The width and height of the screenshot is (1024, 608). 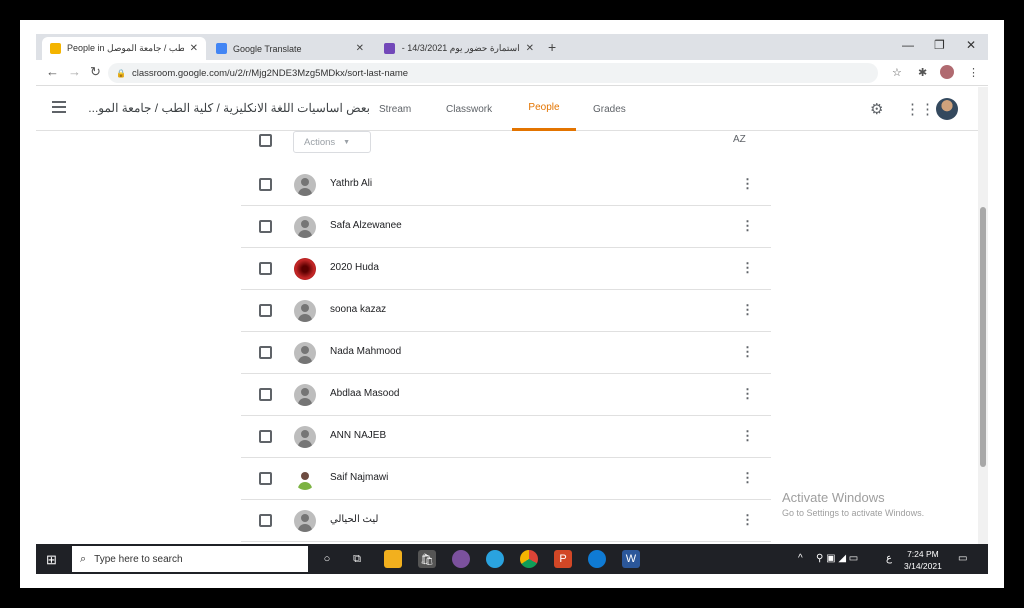 I want to click on settings-gear-icon: ⚙, so click(x=876, y=109).